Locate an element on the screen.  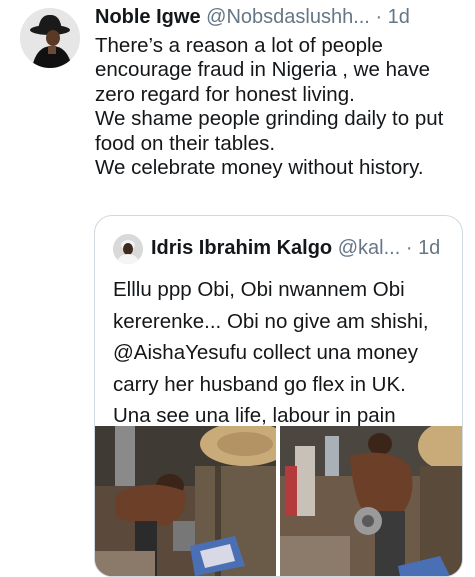
quoted-text-line: carry her husband go flex in UK. is located at coordinates (259, 384).